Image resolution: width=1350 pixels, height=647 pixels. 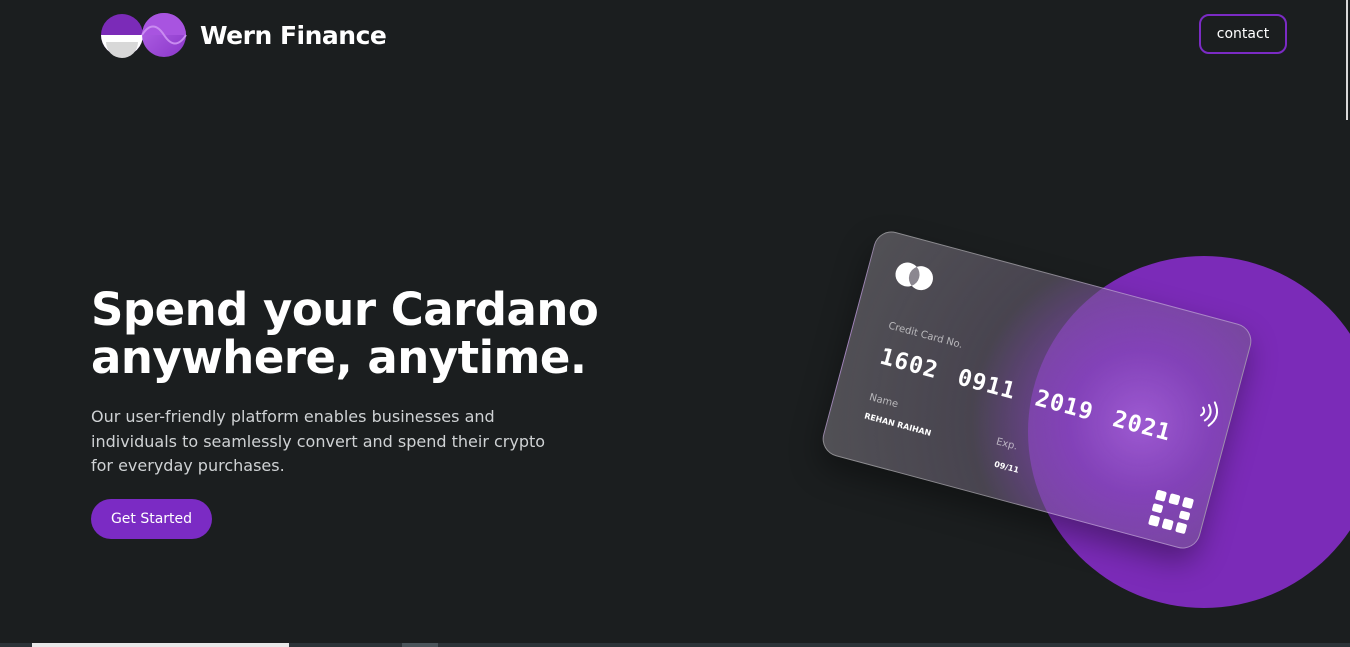 I want to click on get-started-button: Get Started, so click(x=151, y=519).